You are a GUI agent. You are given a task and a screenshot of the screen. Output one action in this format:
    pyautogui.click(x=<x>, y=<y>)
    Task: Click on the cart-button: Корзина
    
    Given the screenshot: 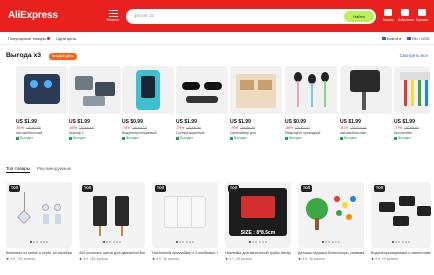 What is the action you would take?
    pyautogui.click(x=422, y=15)
    